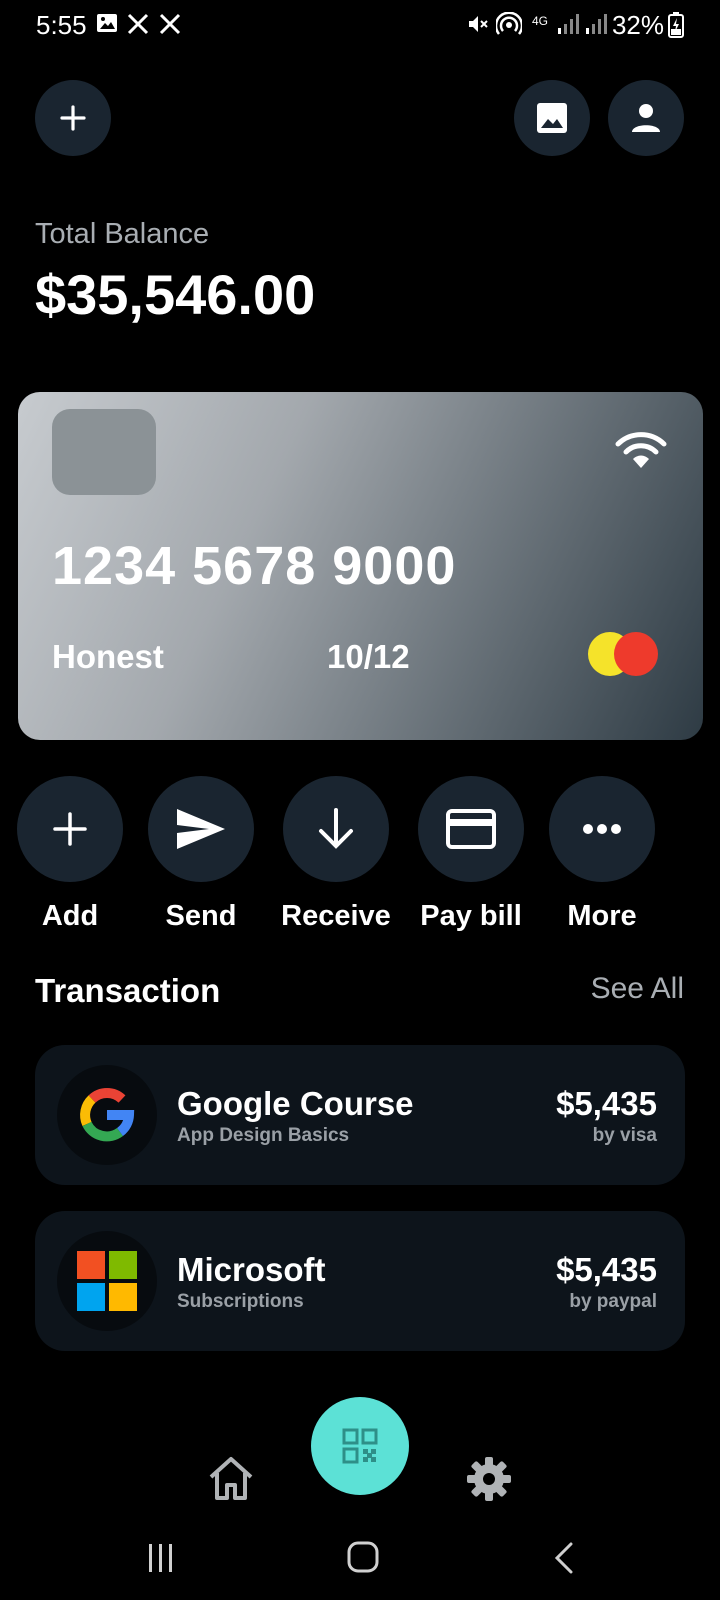  What do you see at coordinates (104, 452) in the screenshot?
I see `card-chip` at bounding box center [104, 452].